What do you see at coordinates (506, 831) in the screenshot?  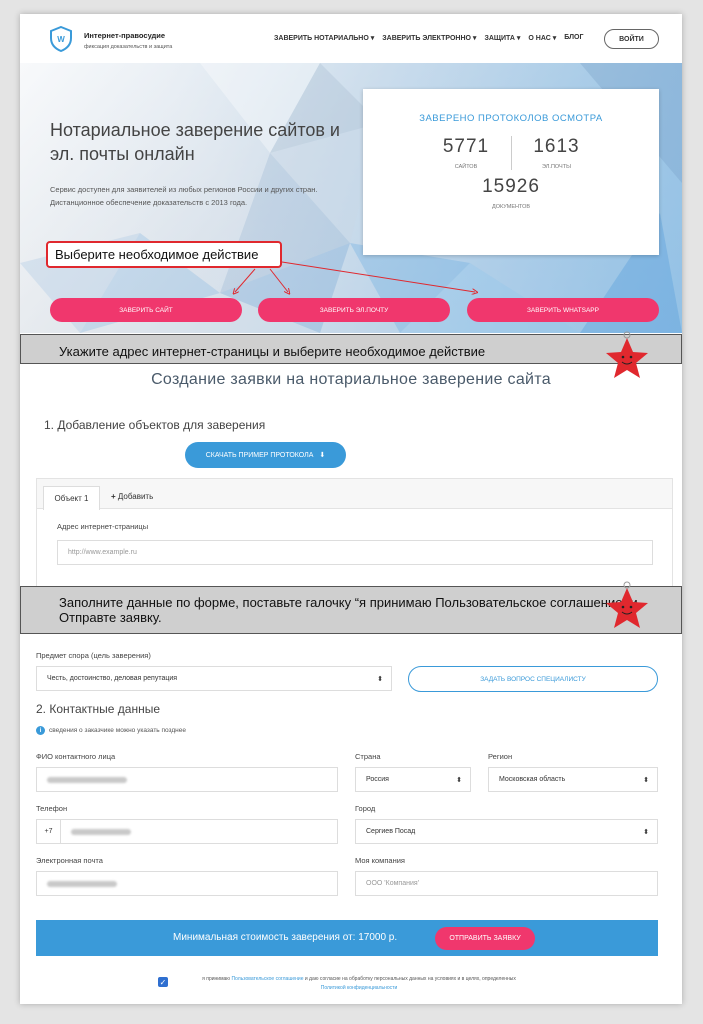 I see `city-select: Сергиев Посад ⬍` at bounding box center [506, 831].